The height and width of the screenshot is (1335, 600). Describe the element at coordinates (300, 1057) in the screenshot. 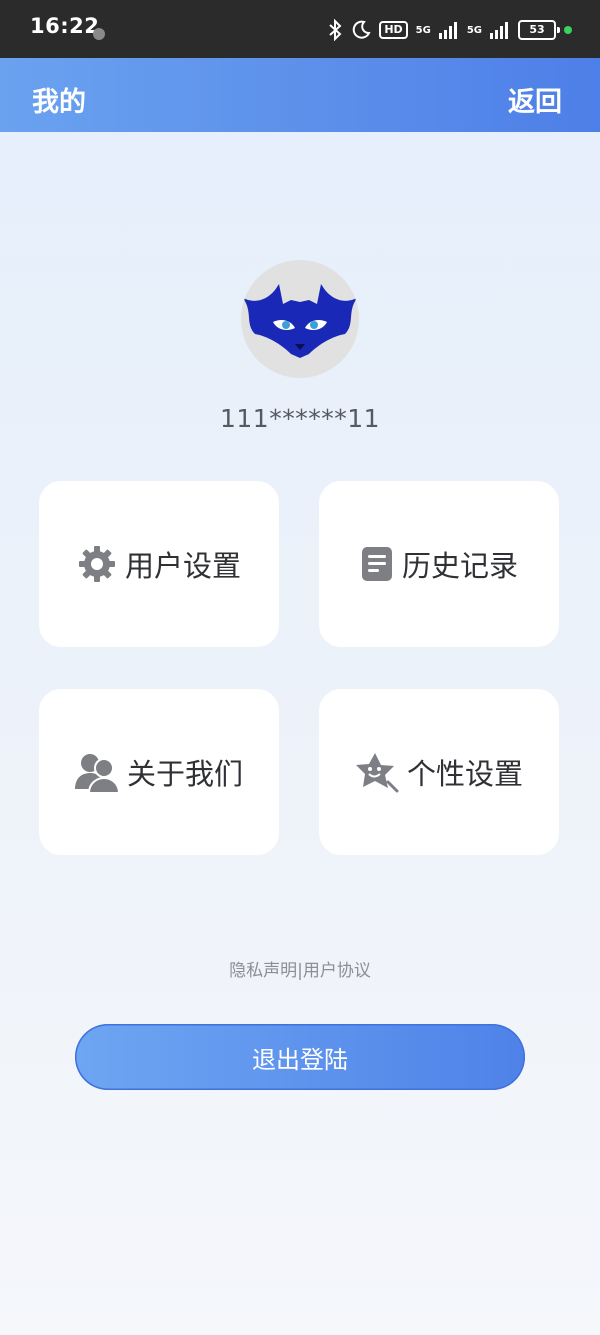

I see `logout-button: 退出登陆` at that location.